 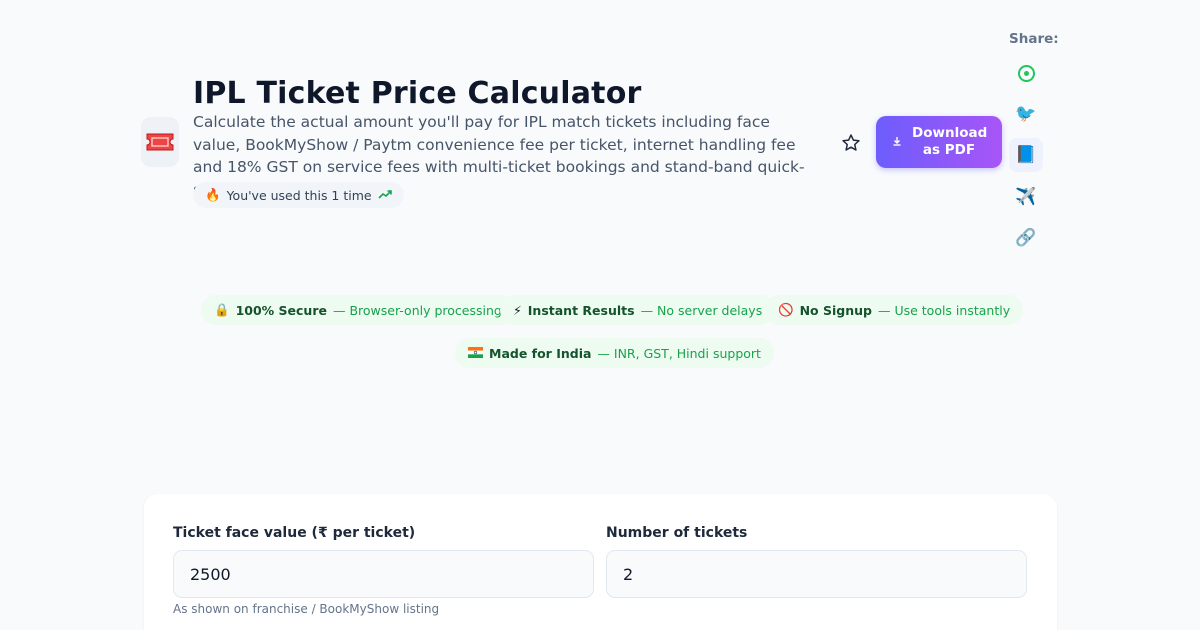 I want to click on page-title: IPL Ticket Price Calculator, so click(x=417, y=93).